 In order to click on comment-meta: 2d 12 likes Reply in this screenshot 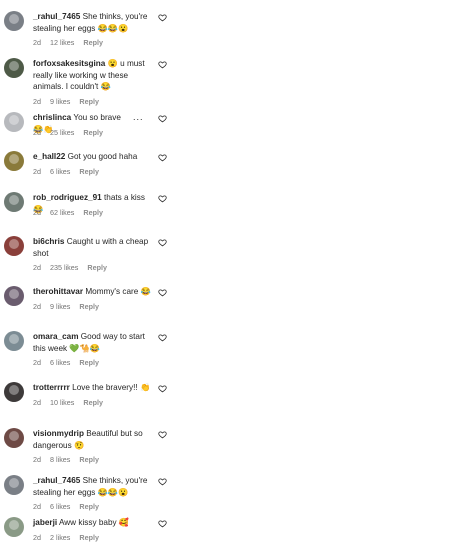, I will do `click(72, 42)`.